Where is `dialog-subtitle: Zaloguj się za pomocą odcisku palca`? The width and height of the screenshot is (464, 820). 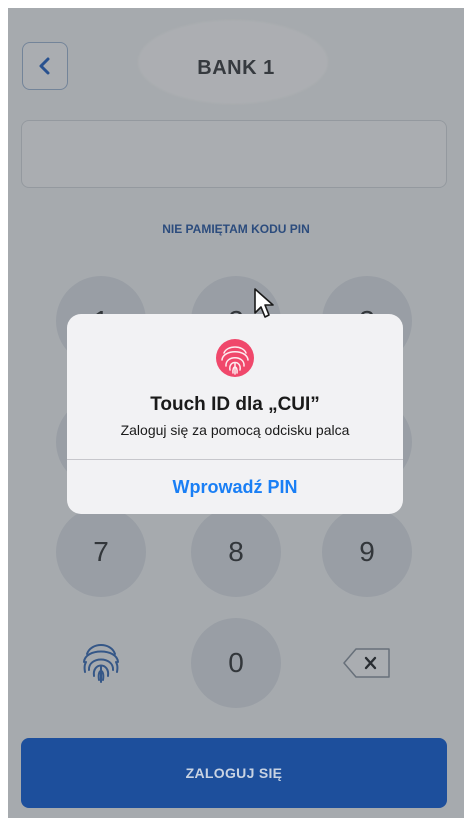
dialog-subtitle: Zaloguj się za pomocą odcisku palca is located at coordinates (235, 430).